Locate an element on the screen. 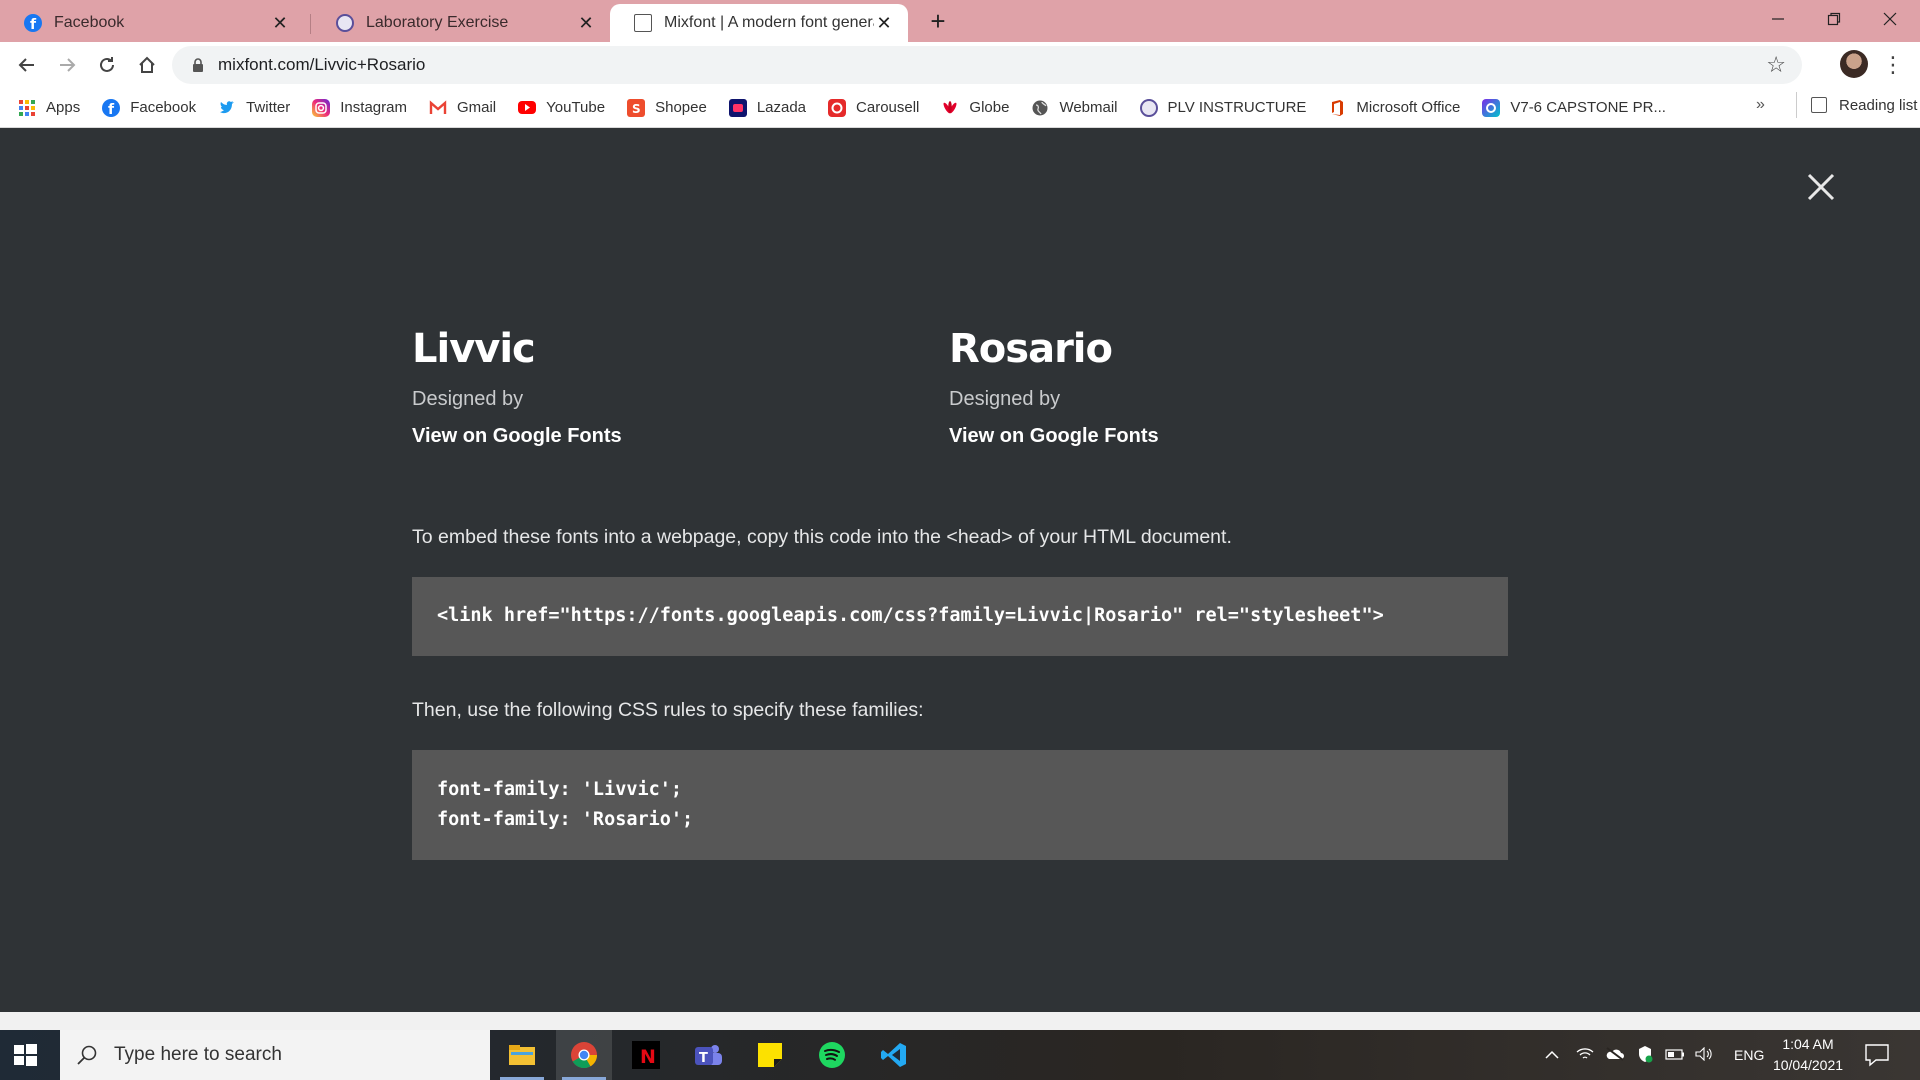 The image size is (1920, 1080). facebook-icon: f is located at coordinates (111, 108).